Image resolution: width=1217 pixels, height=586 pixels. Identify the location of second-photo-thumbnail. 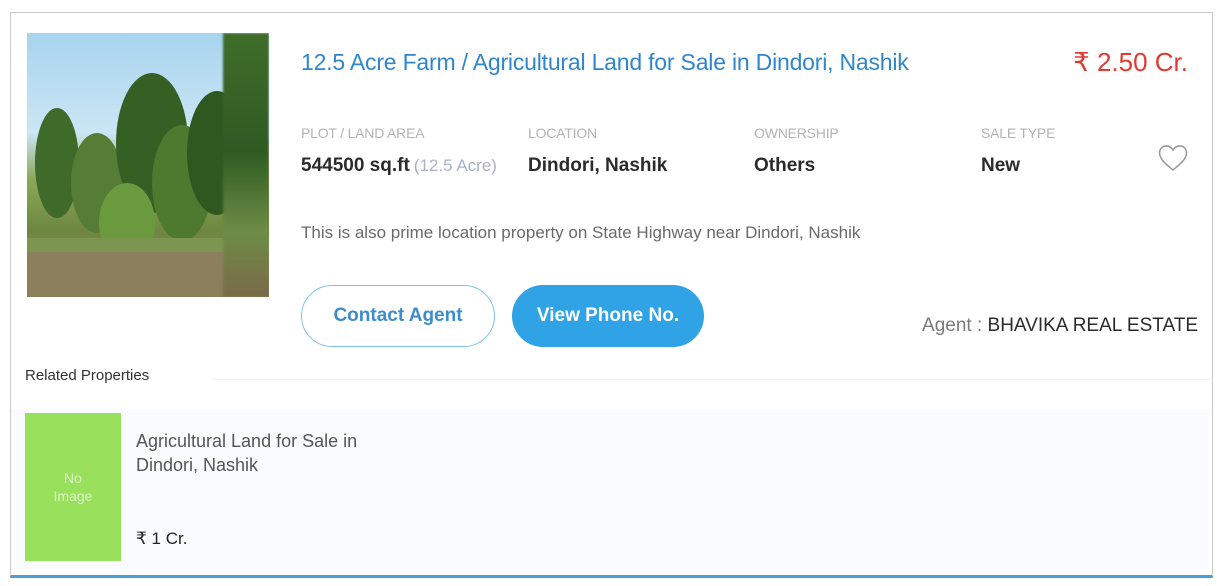
(246, 165).